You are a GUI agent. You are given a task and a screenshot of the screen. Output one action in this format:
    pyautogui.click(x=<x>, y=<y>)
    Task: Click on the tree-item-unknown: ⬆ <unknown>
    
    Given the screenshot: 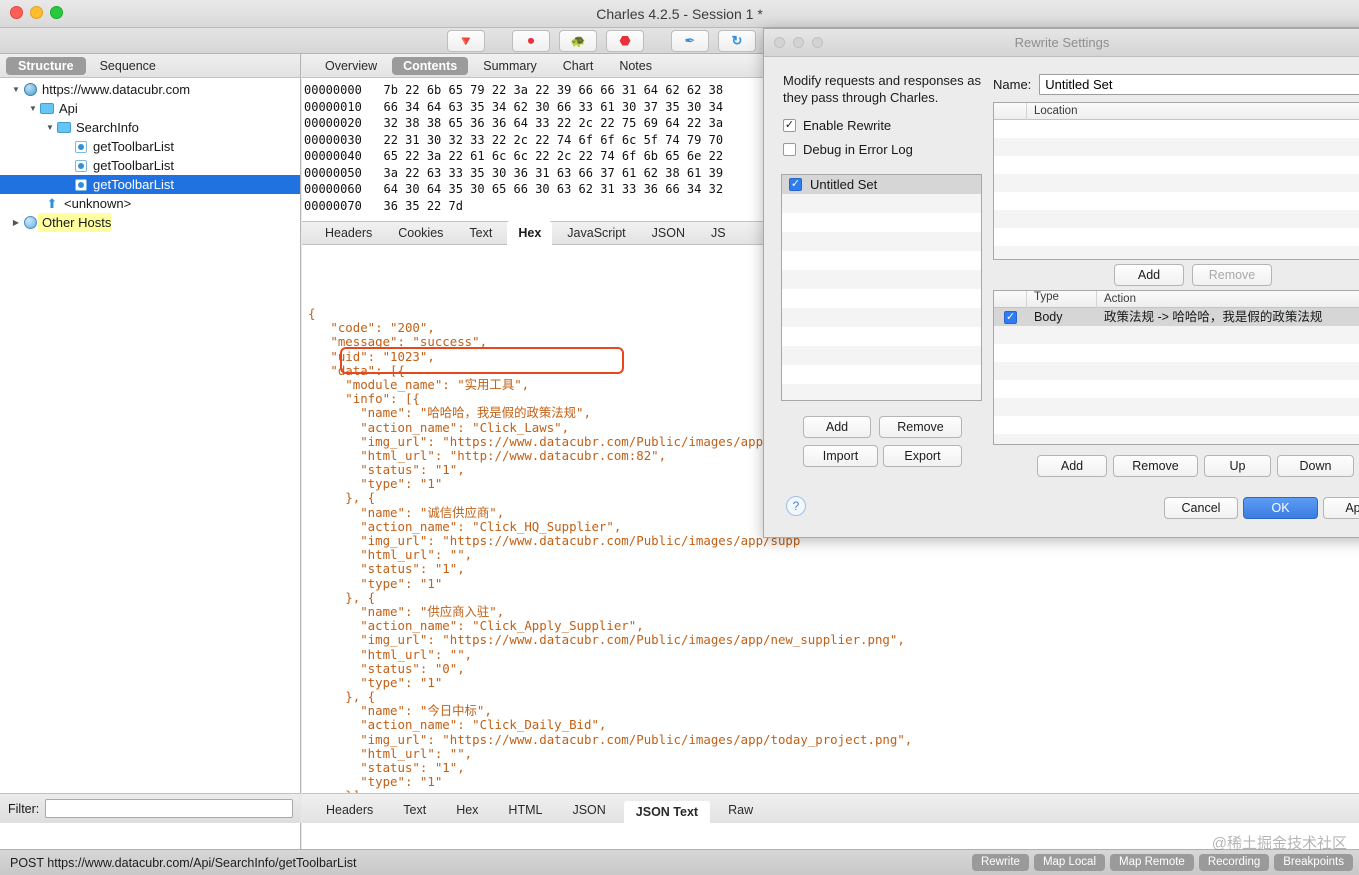 What is the action you would take?
    pyautogui.click(x=150, y=203)
    